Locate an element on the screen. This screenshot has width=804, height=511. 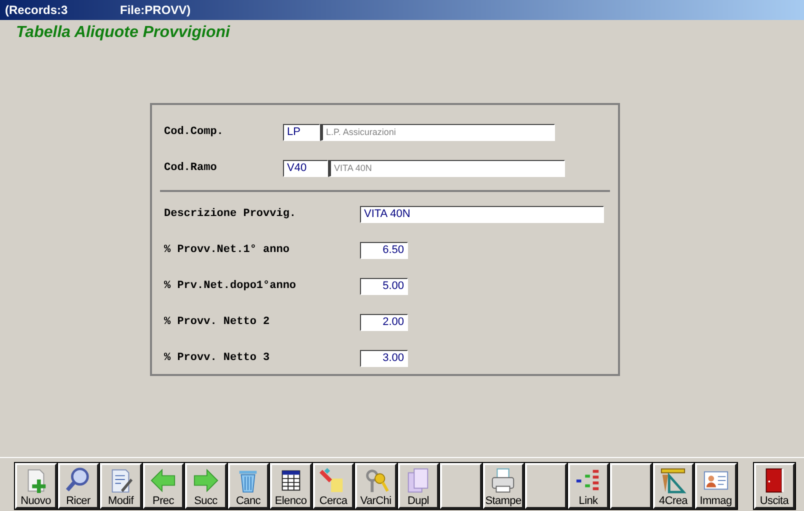
ruler-triangle-icon is located at coordinates (673, 480).